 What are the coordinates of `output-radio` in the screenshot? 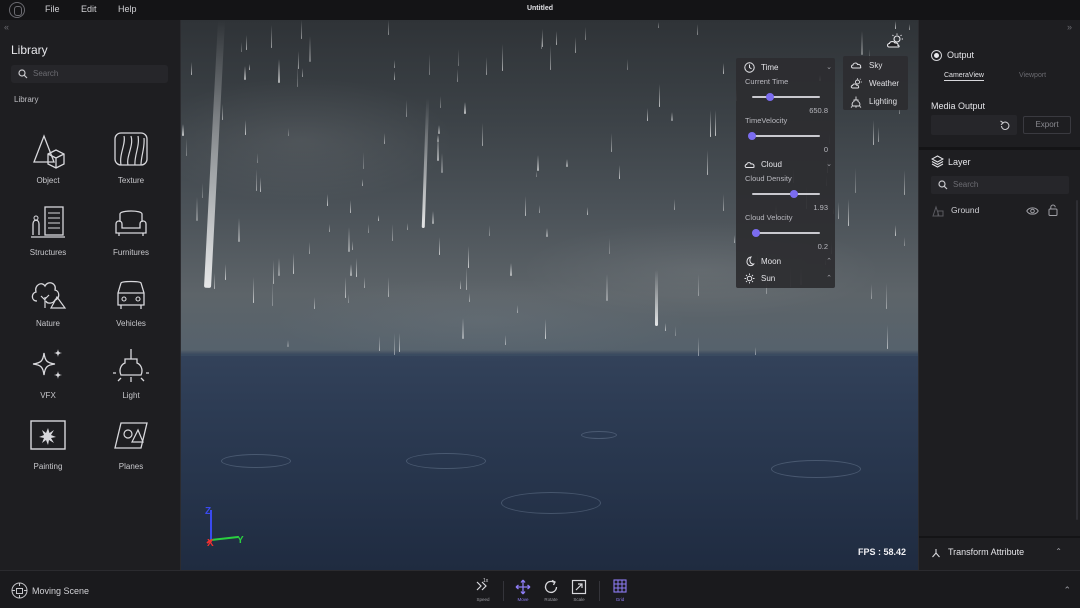 It's located at (936, 55).